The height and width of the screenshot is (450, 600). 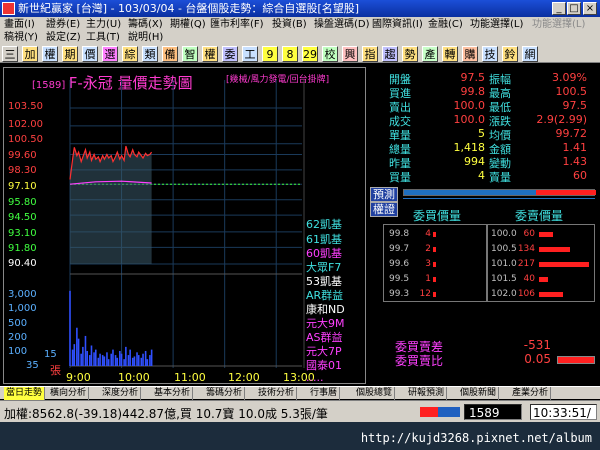 What do you see at coordinates (63, 24) in the screenshot?
I see `menu-securities: 證券(E)` at bounding box center [63, 24].